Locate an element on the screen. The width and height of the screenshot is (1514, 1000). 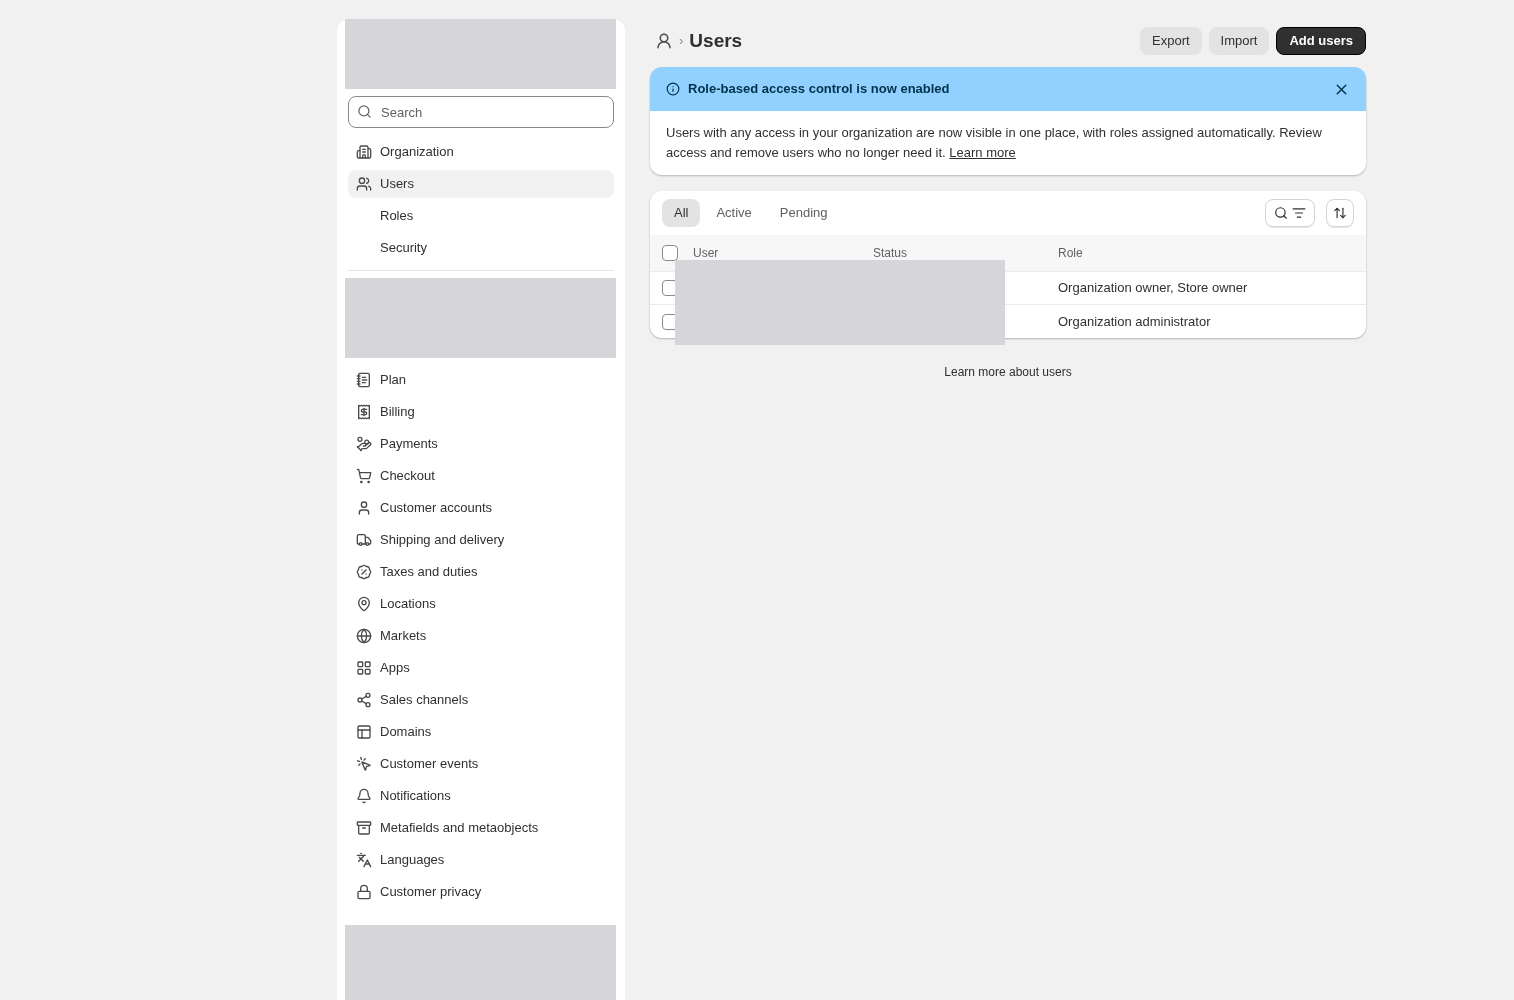
filter-tab: Pending is located at coordinates (803, 213).